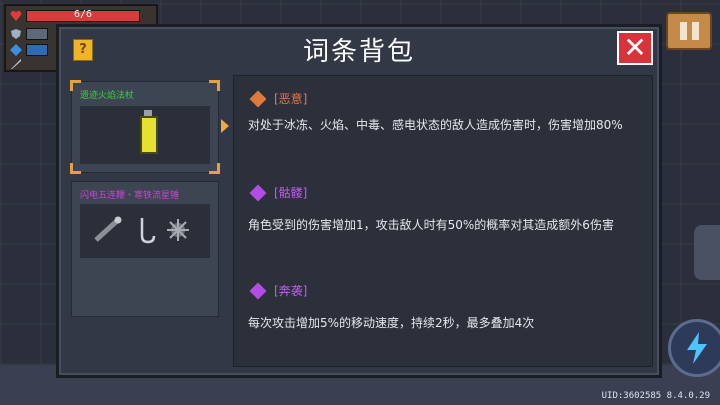 The width and height of the screenshot is (720, 405). I want to click on hp-text: 6/6, so click(83, 14).